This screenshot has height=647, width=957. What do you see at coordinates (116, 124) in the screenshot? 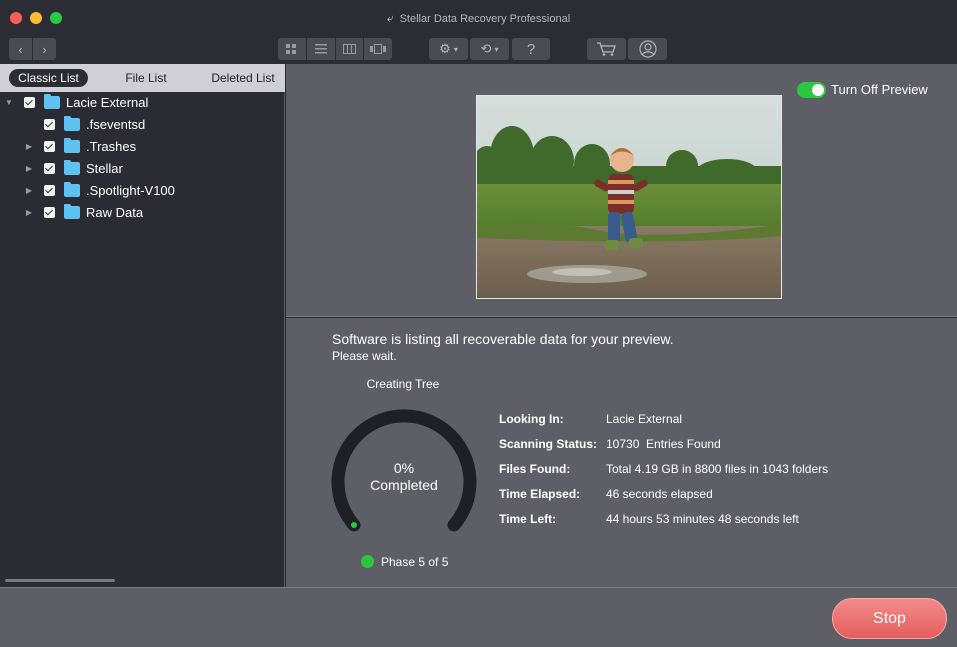
I see `tree-item-label: .fseventsd` at bounding box center [116, 124].